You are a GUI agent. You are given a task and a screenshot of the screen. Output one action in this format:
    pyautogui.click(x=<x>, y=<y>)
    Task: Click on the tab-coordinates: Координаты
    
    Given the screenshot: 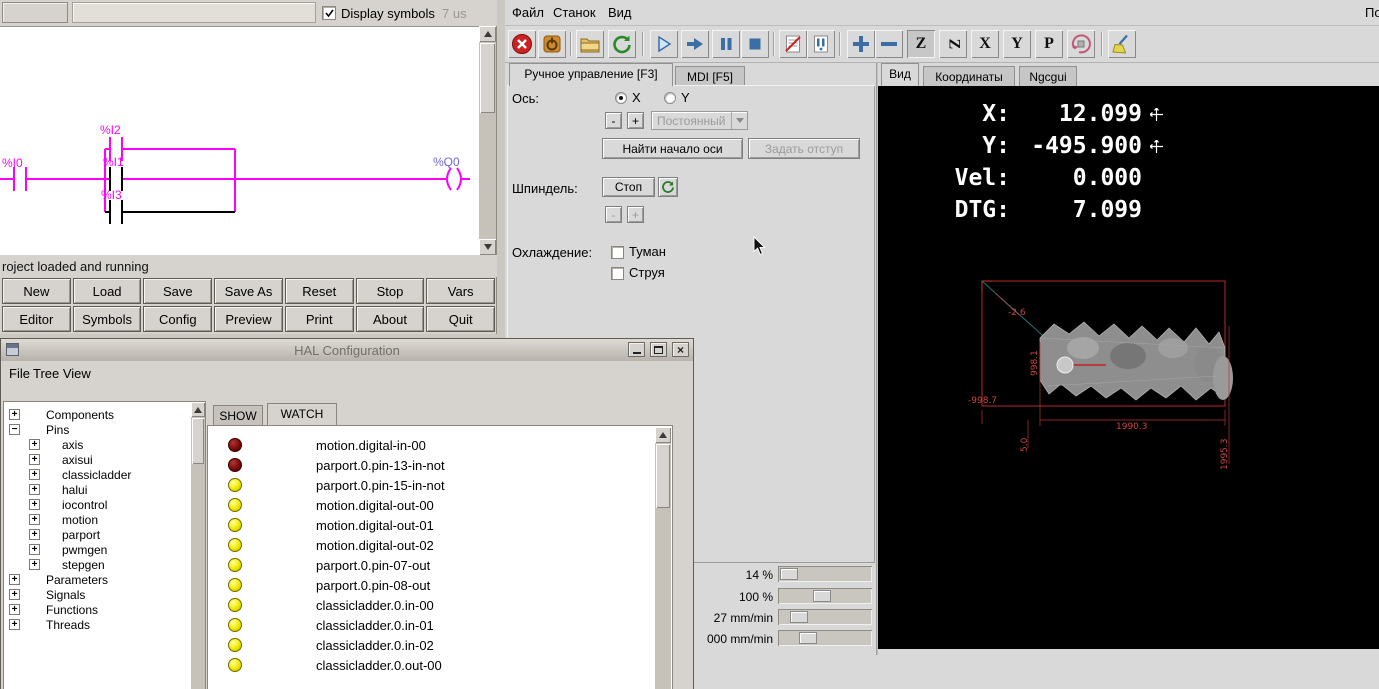 What is the action you would take?
    pyautogui.click(x=969, y=76)
    